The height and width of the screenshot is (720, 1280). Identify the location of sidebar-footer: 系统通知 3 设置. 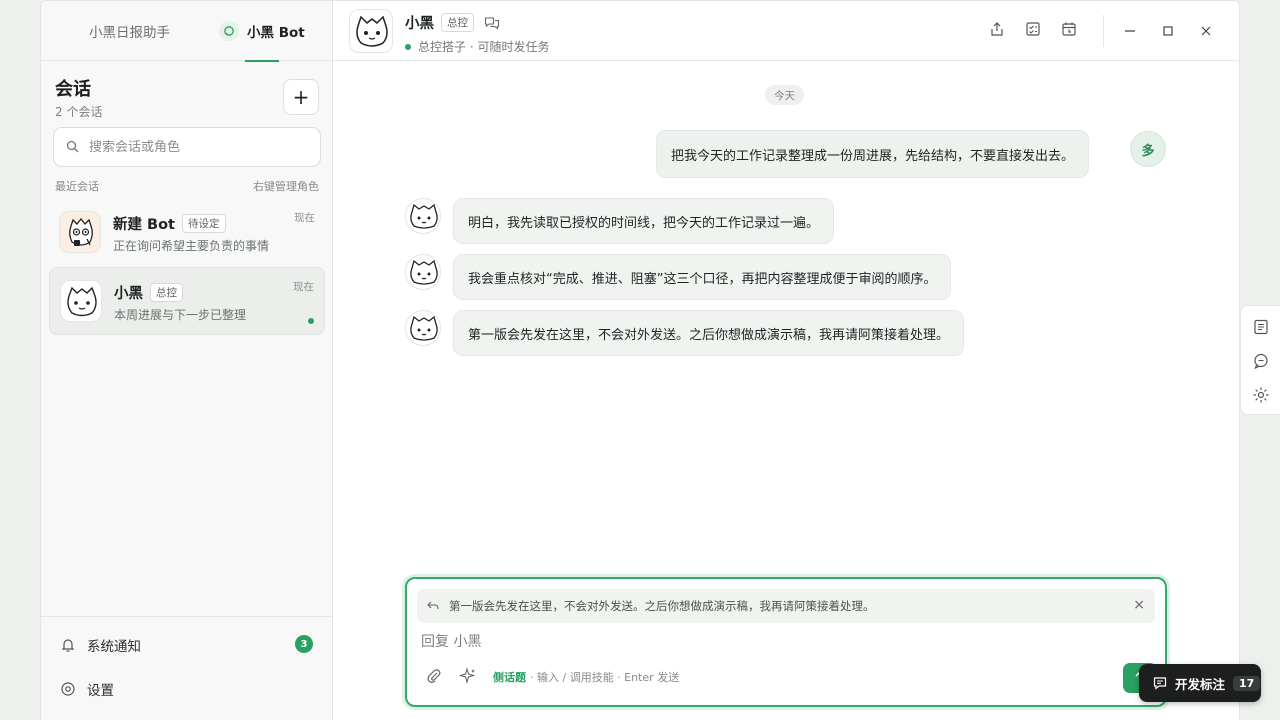
(187, 657).